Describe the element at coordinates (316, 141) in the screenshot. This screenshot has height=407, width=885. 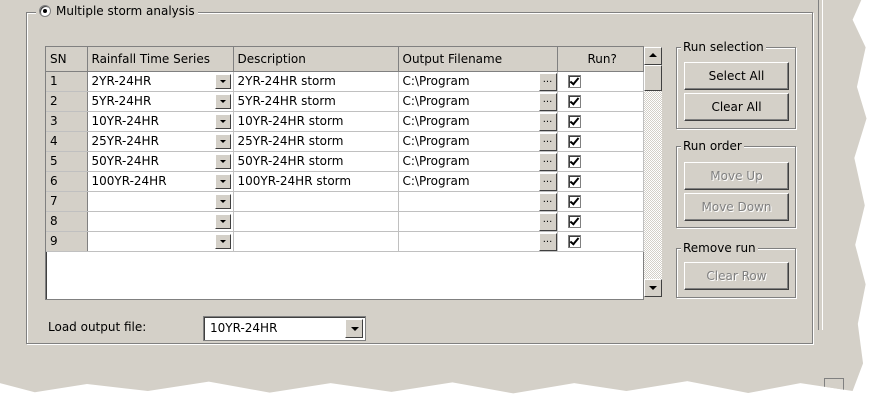
I see `description-cell: 25YR-24HR storm` at that location.